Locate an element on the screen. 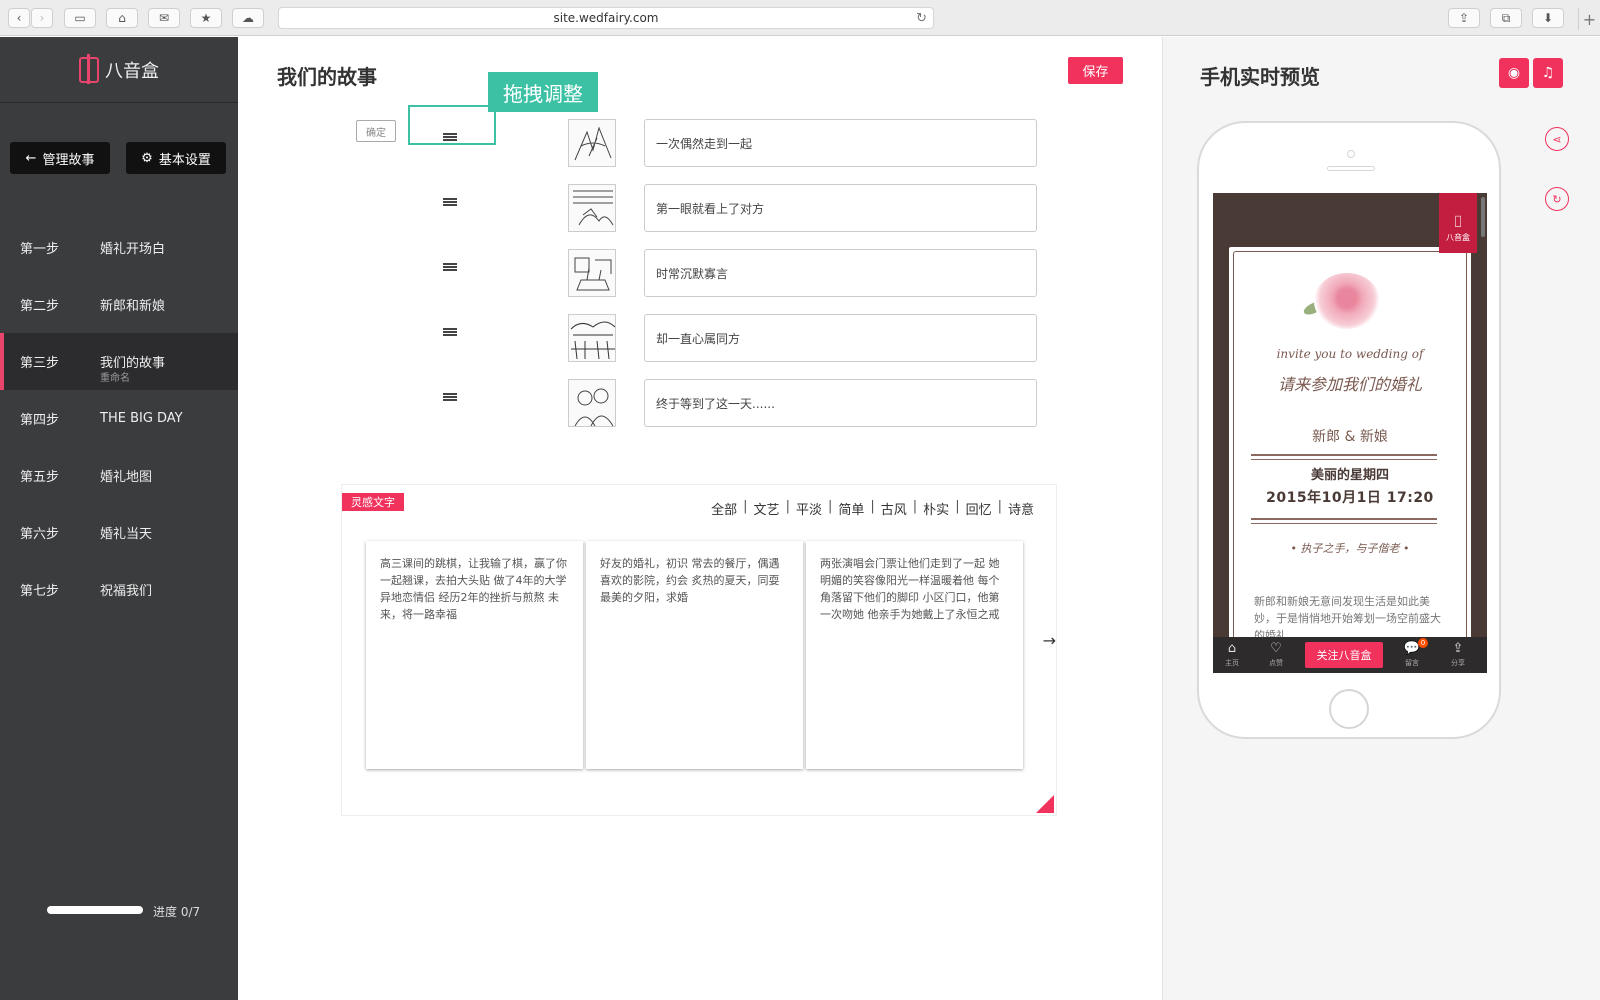 This screenshot has width=1600, height=1000. phone-scrollbar is located at coordinates (1483, 217).